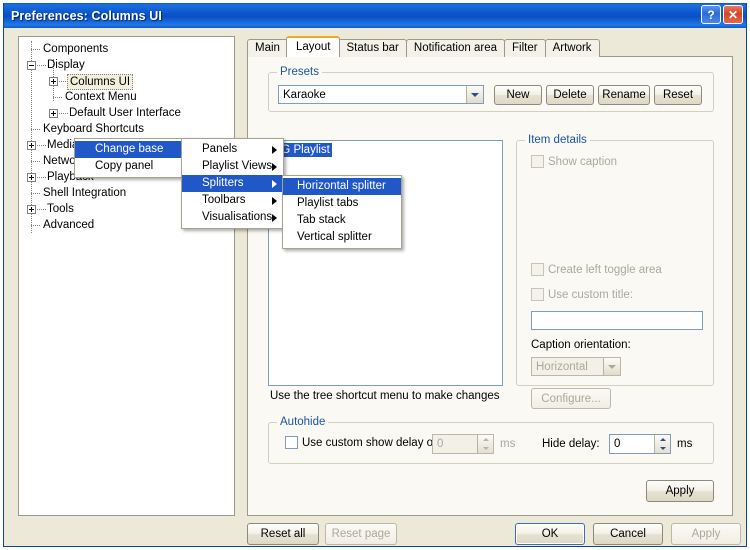  Describe the element at coordinates (342, 186) in the screenshot. I see `menu-item-horizontal-splitter: Horizontal splitter` at that location.